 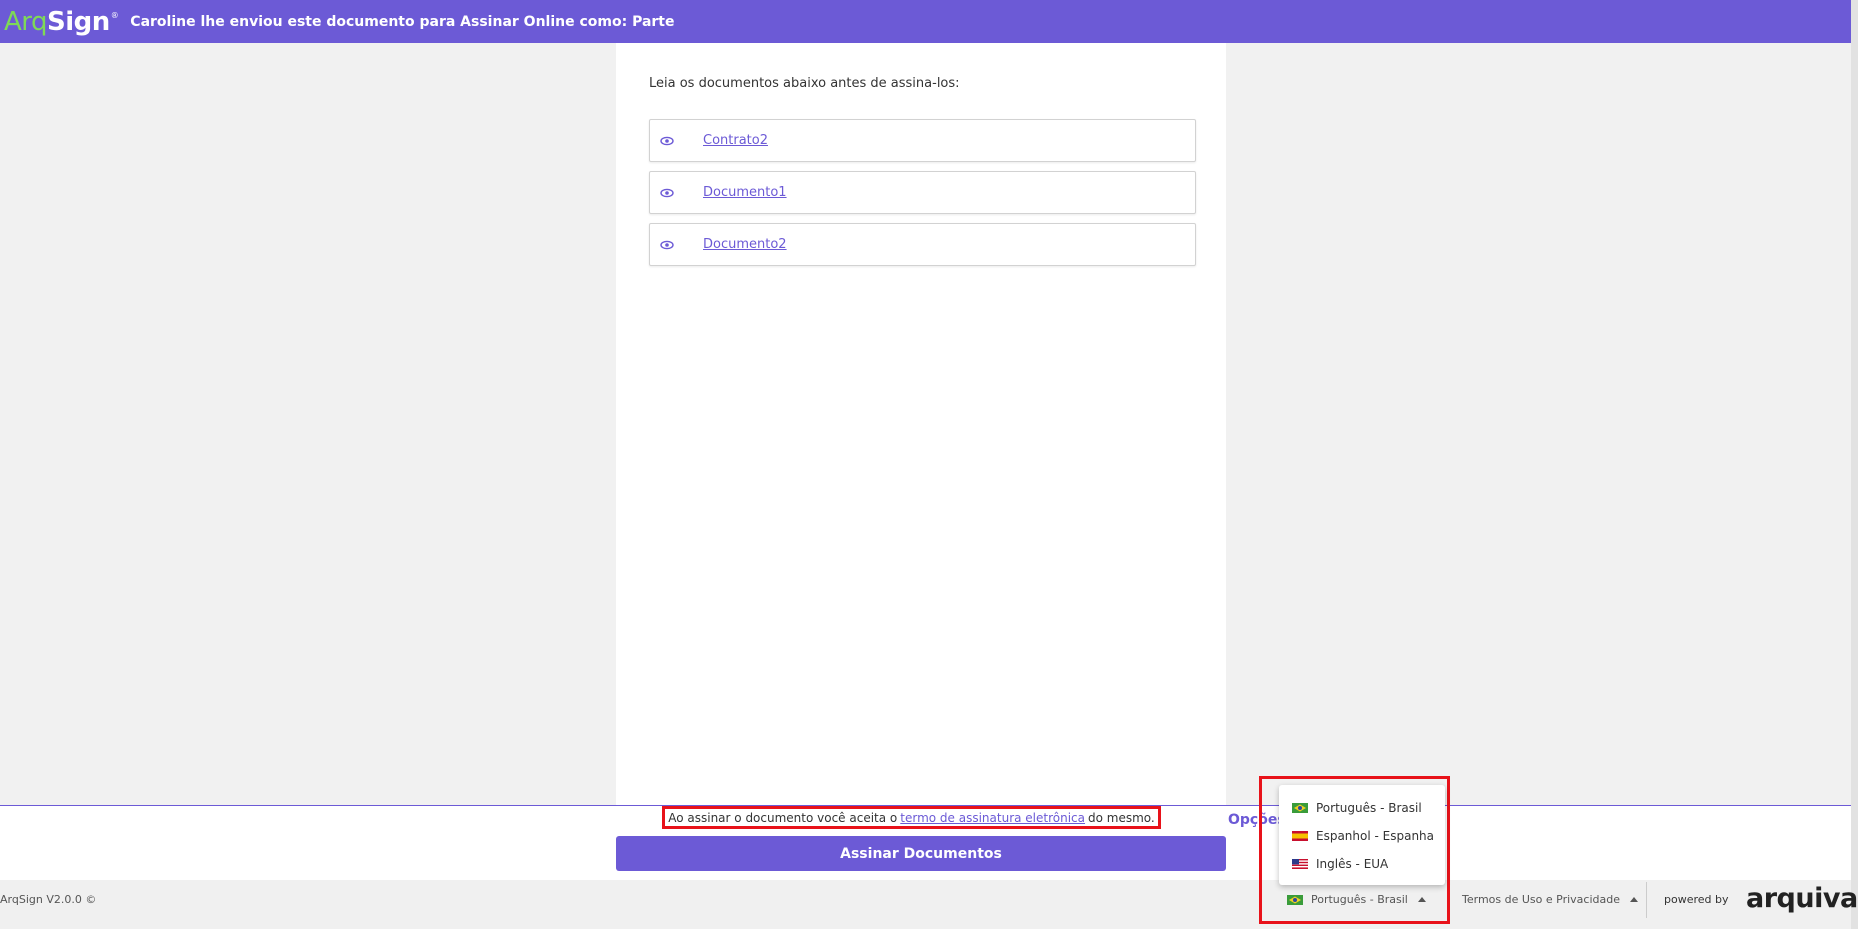 What do you see at coordinates (922, 244) in the screenshot?
I see `document-item-documento2: Documento2` at bounding box center [922, 244].